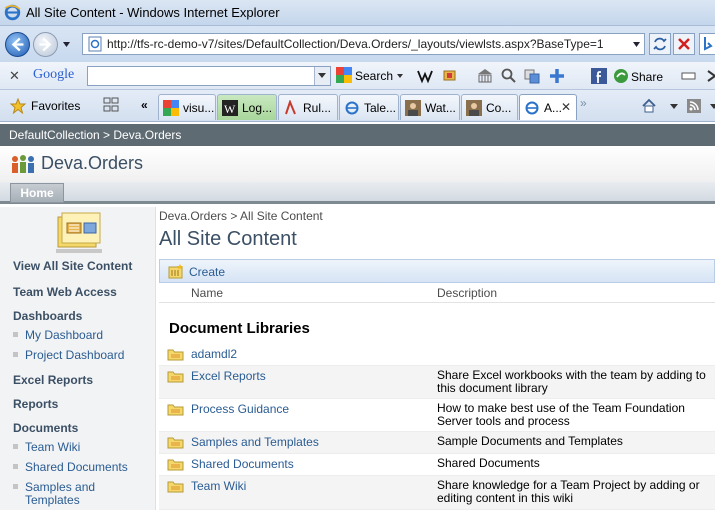  Describe the element at coordinates (35, 404) in the screenshot. I see `reports-heading: Reports` at that location.